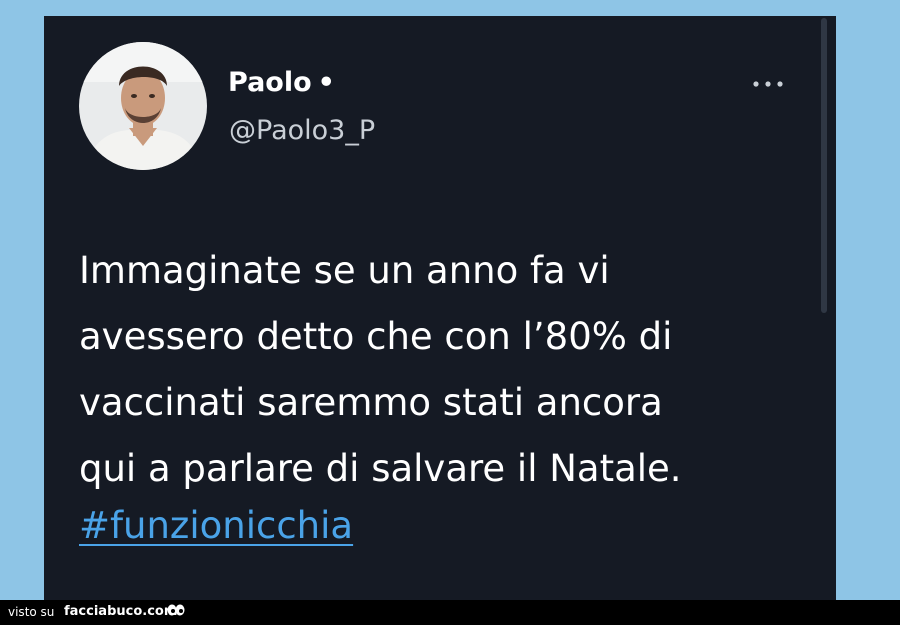 The image size is (900, 625). I want to click on display-name: Paolo •, so click(281, 83).